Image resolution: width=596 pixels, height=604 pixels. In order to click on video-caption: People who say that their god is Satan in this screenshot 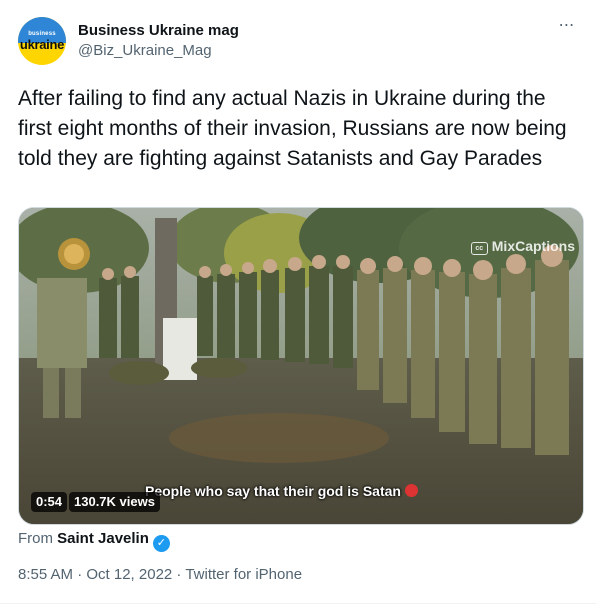, I will do `click(281, 491)`.